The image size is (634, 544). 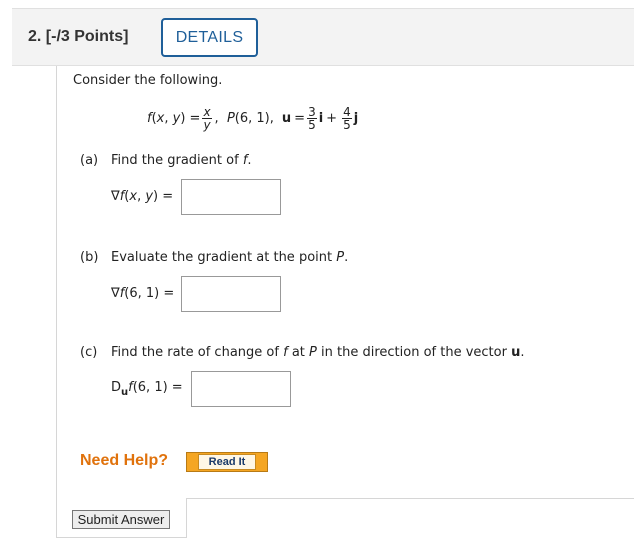 I want to click on point-label: P(6, 1),, so click(x=250, y=118).